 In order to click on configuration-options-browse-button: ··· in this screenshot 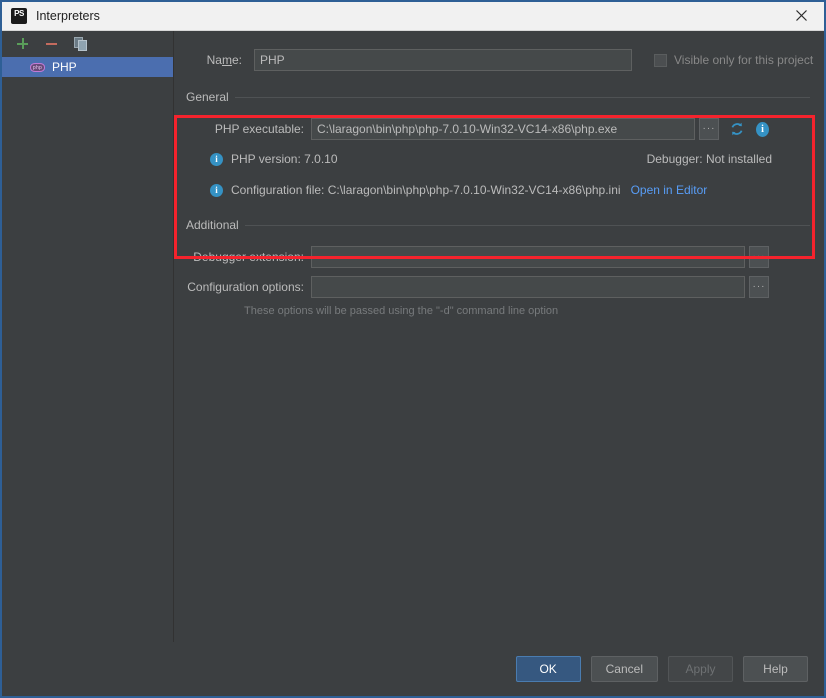, I will do `click(759, 287)`.